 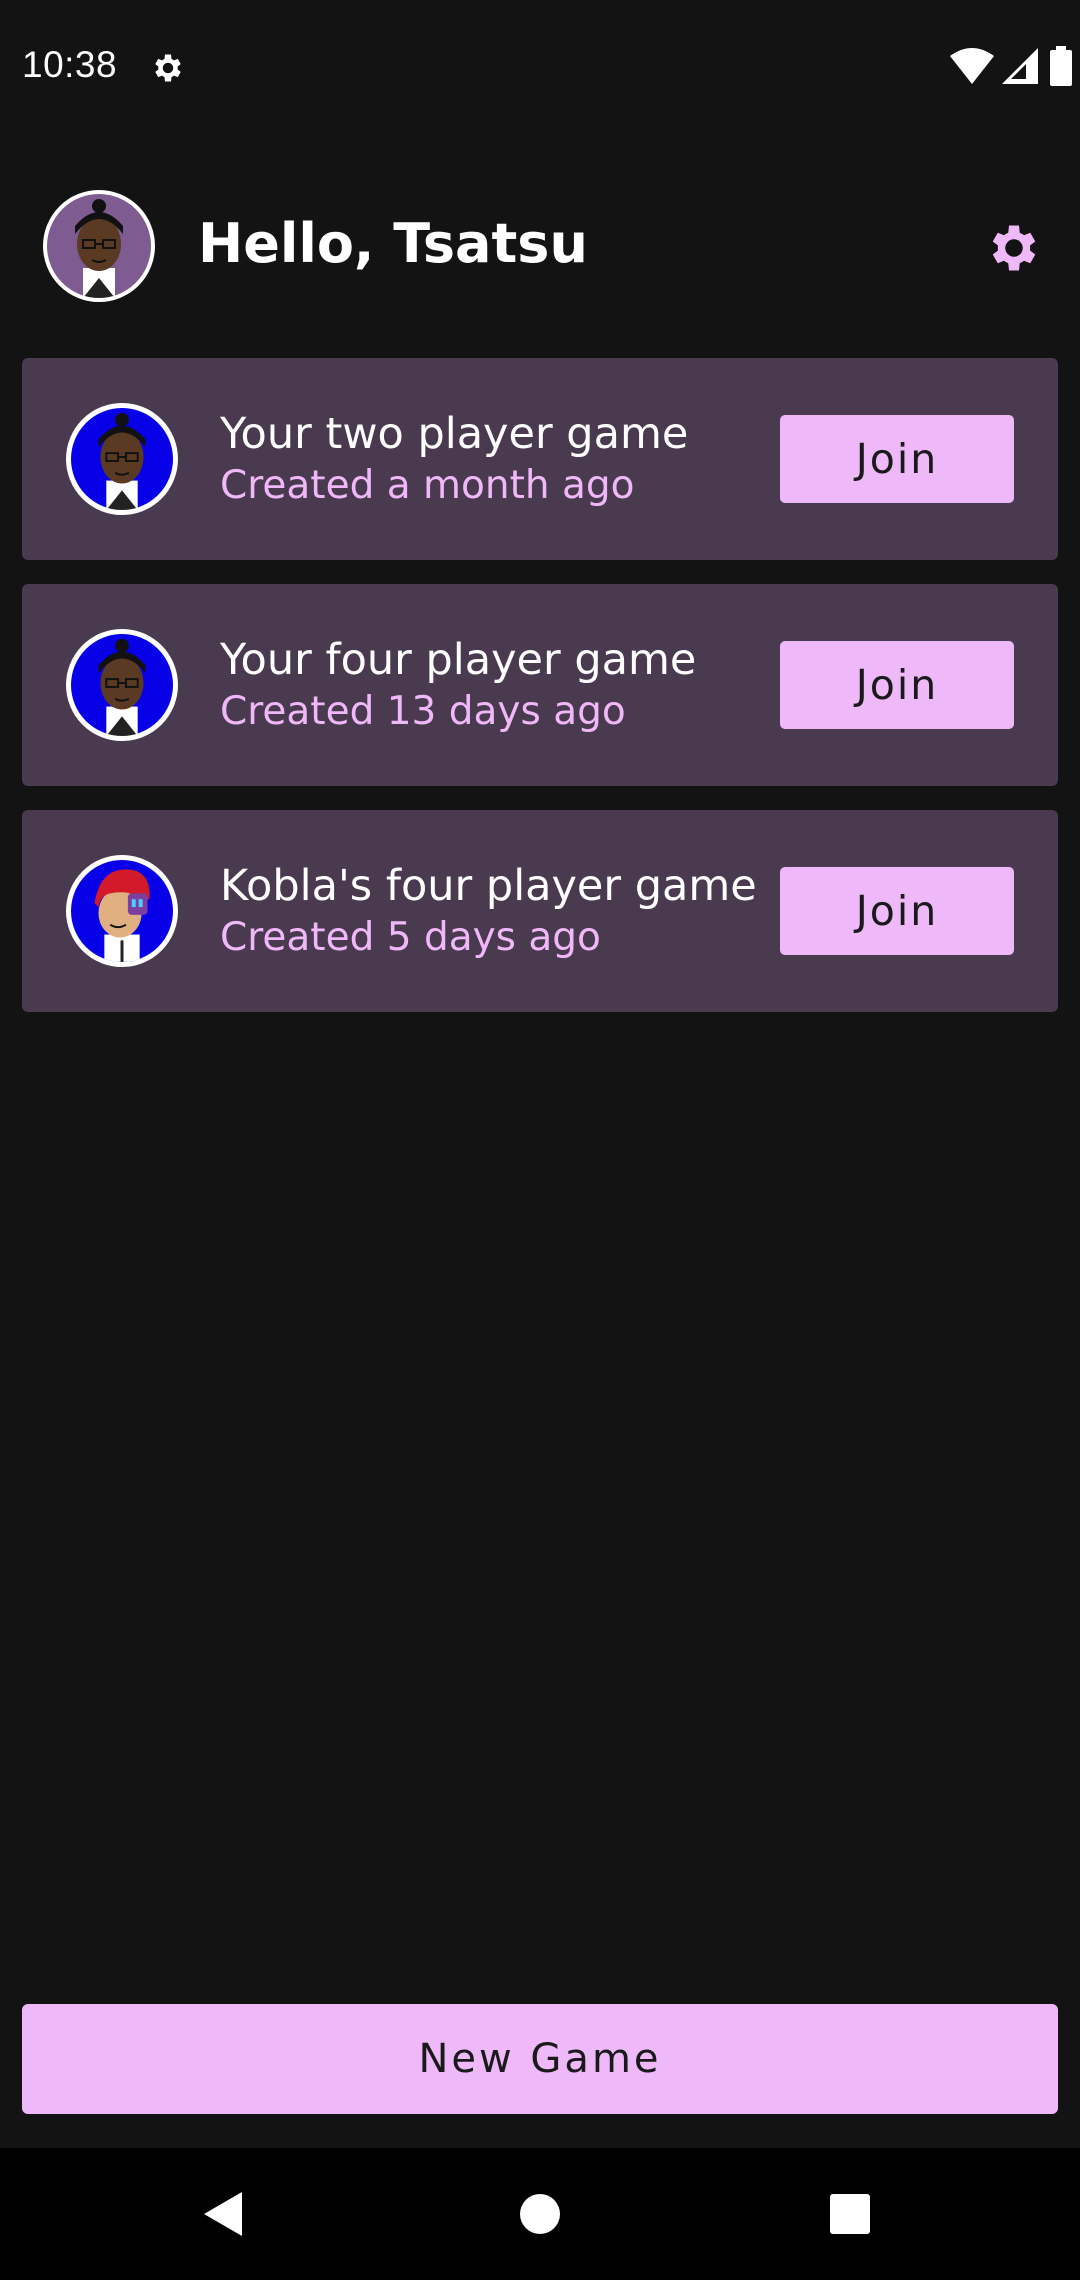 What do you see at coordinates (454, 434) in the screenshot?
I see `game-title: Your two player game` at bounding box center [454, 434].